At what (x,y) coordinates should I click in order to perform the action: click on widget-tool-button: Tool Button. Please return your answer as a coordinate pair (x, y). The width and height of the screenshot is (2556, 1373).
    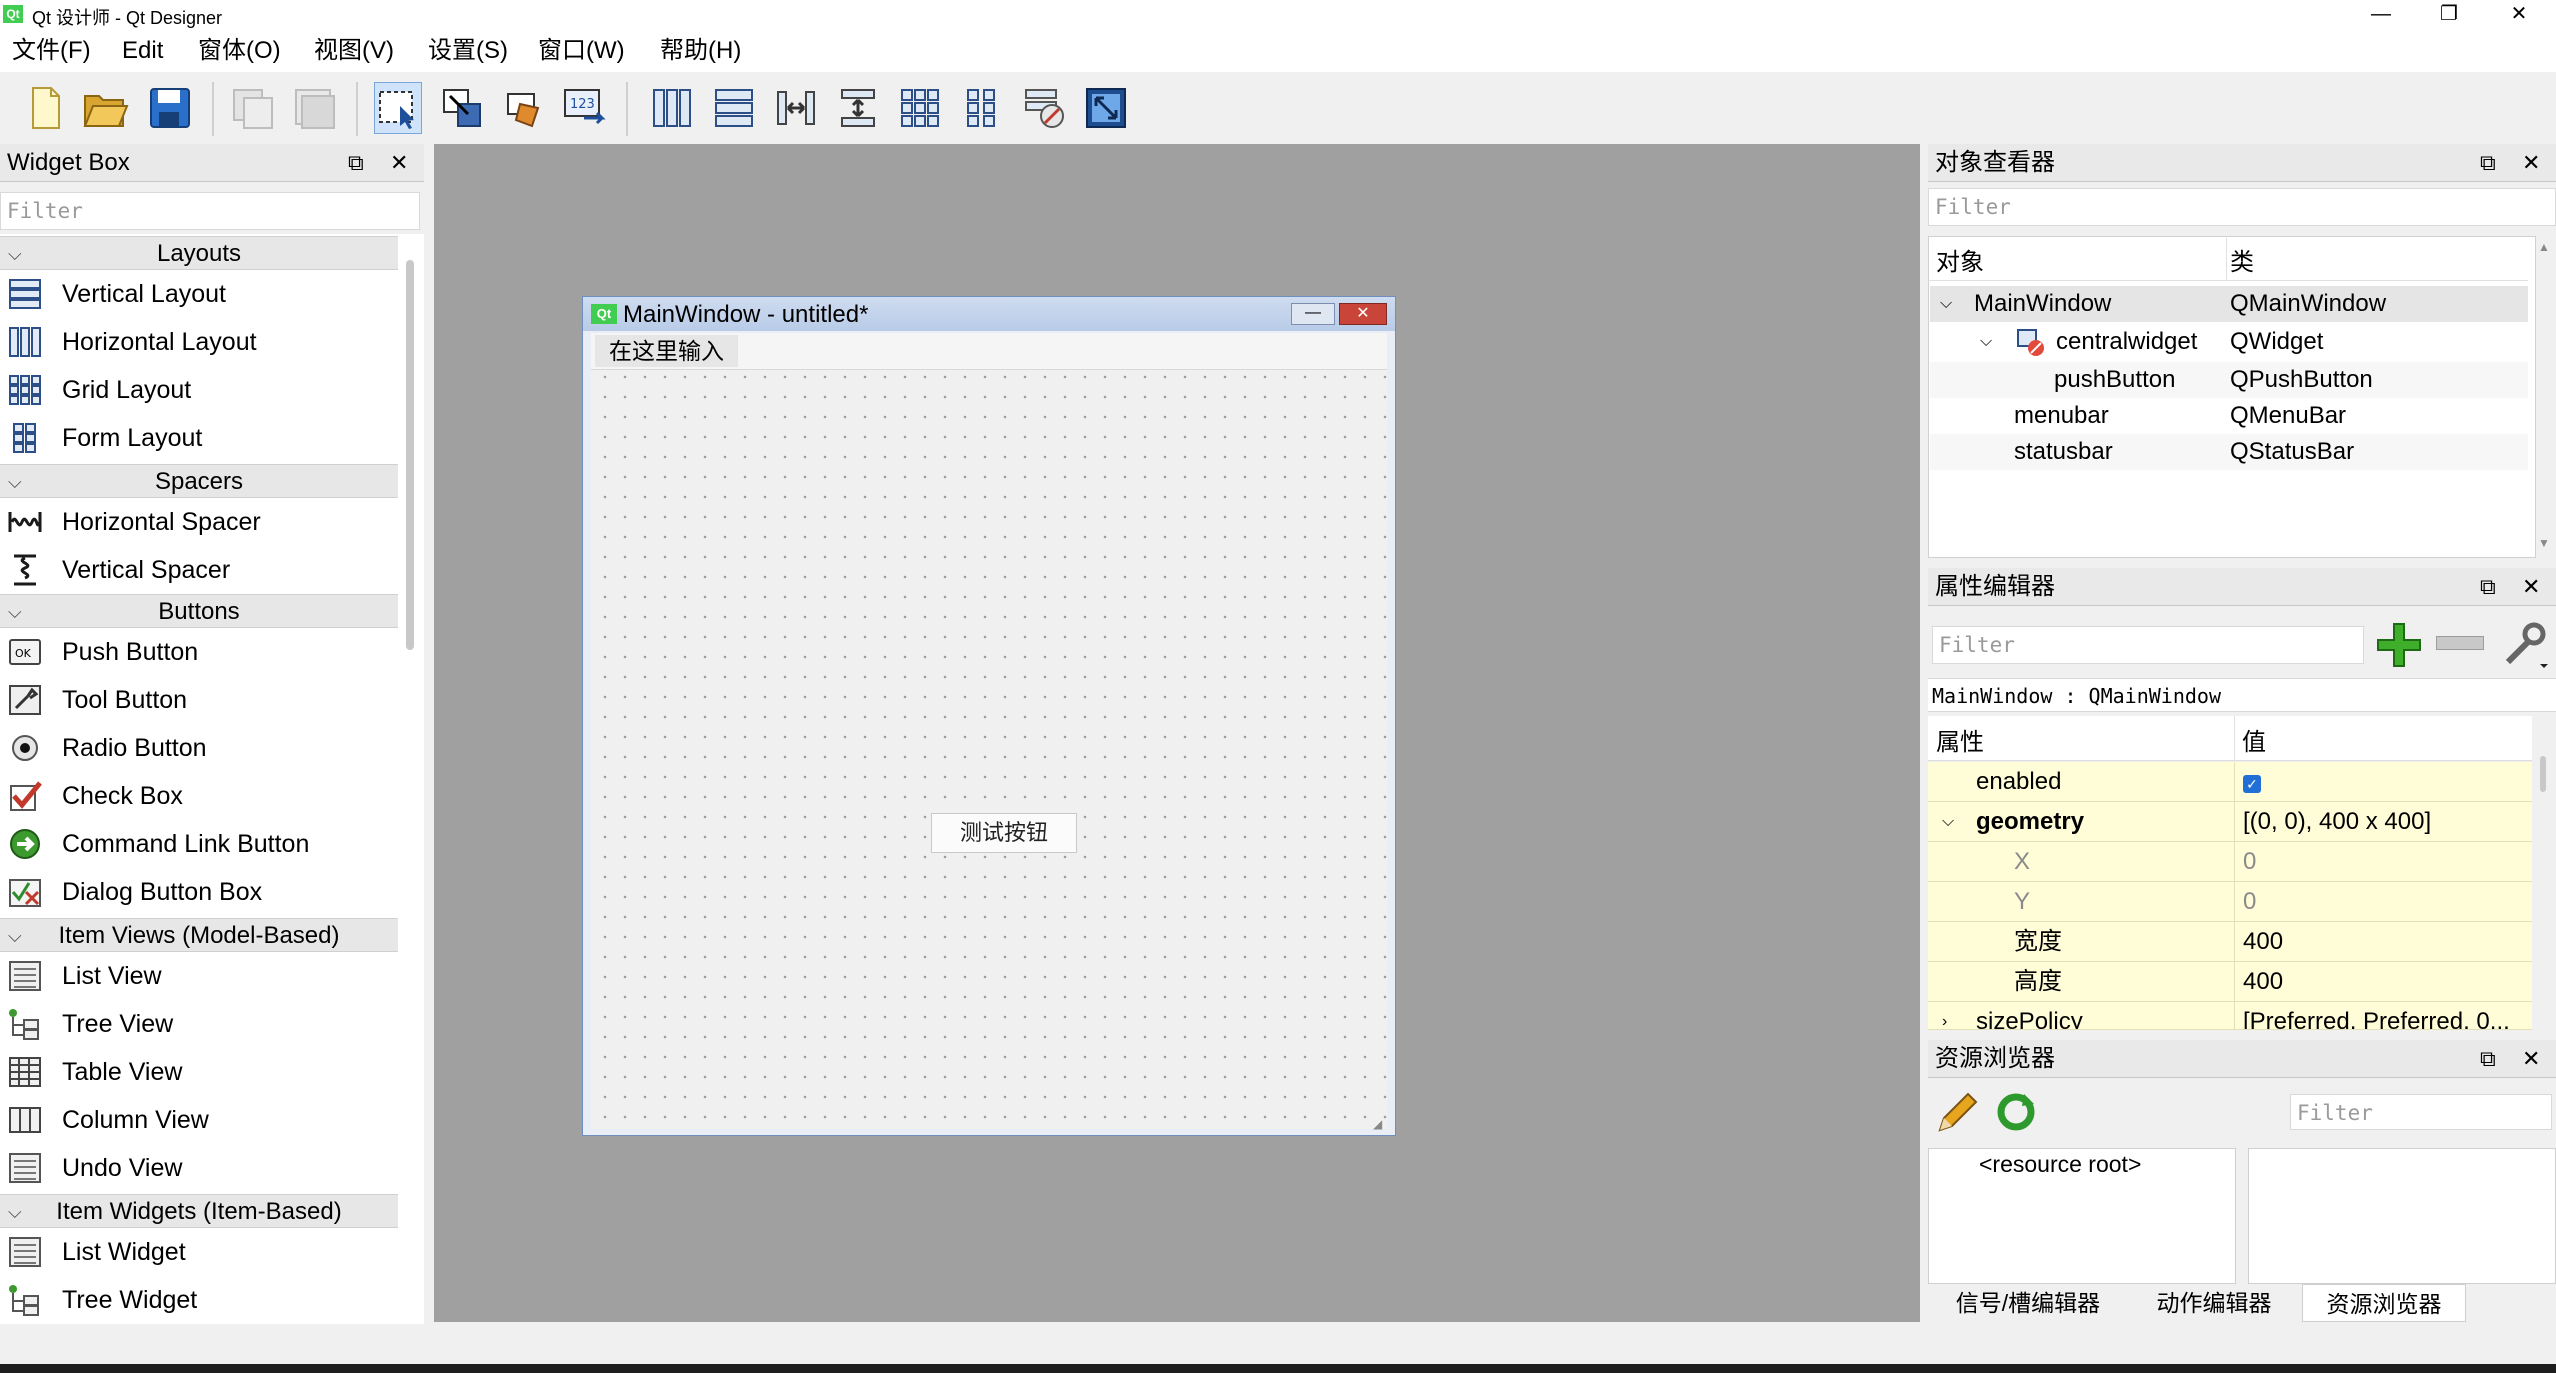
    Looking at the image, I should click on (199, 700).